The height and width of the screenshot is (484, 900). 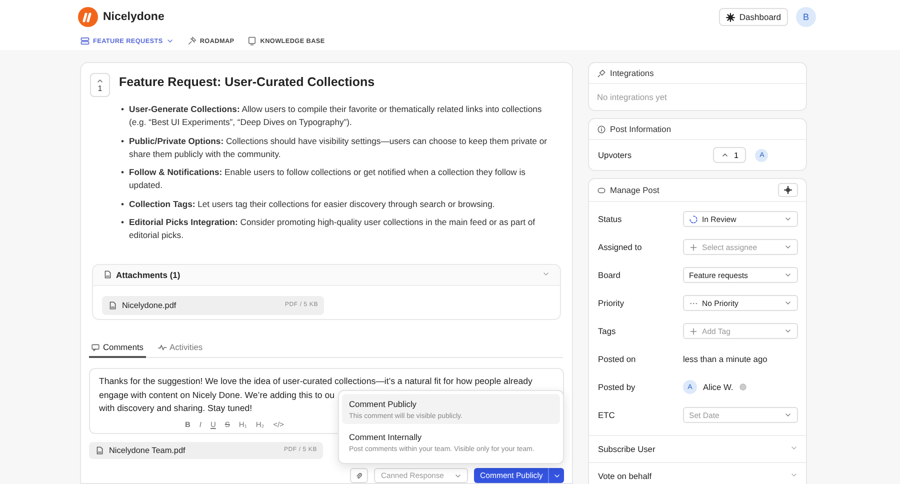 What do you see at coordinates (247, 83) in the screenshot?
I see `post-title: Feature Request: User-Curated Collections` at bounding box center [247, 83].